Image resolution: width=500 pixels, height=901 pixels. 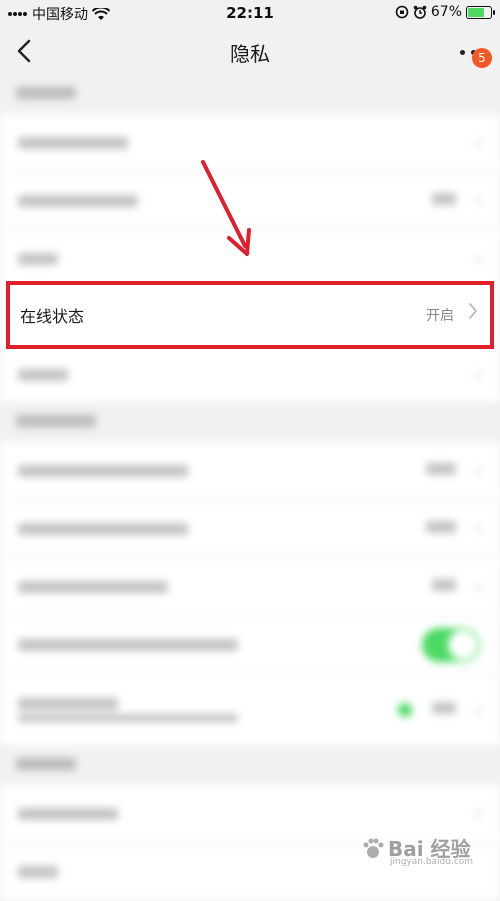 What do you see at coordinates (52, 316) in the screenshot?
I see `online-status-label: 在线状态` at bounding box center [52, 316].